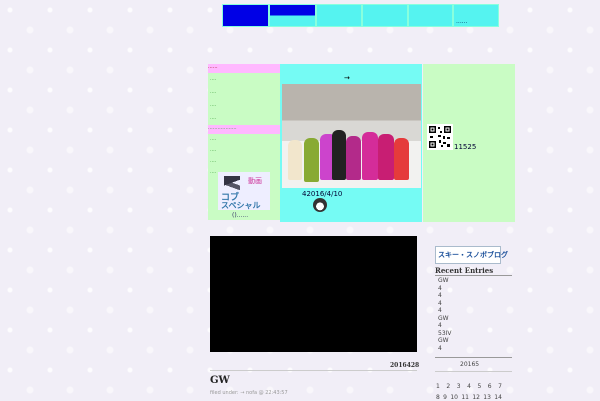 The height and width of the screenshot is (401, 600). What do you see at coordinates (459, 386) in the screenshot?
I see `calendar-day: 3` at bounding box center [459, 386].